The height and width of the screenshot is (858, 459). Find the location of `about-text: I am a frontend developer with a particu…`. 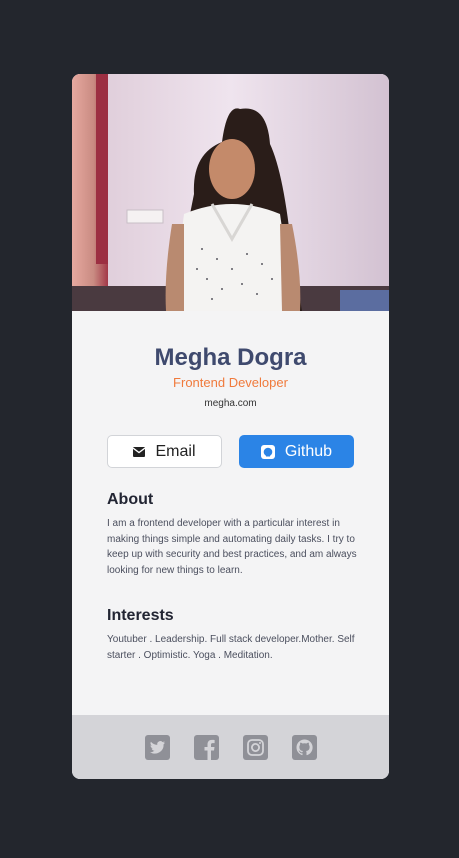

about-text: I am a frontend developer with a particu… is located at coordinates (232, 547).